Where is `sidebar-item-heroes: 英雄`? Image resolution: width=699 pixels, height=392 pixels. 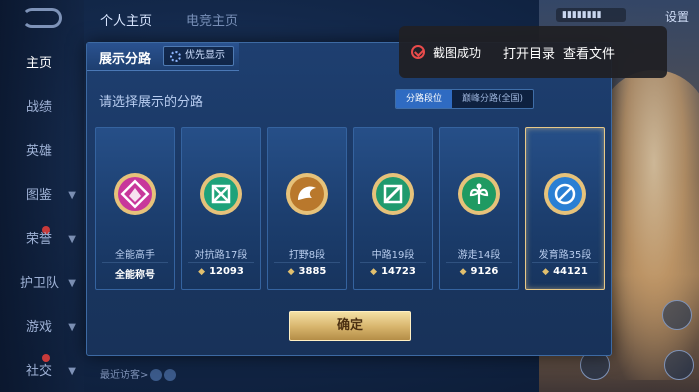
sidebar-item-heroes: 英雄 is located at coordinates (42, 152).